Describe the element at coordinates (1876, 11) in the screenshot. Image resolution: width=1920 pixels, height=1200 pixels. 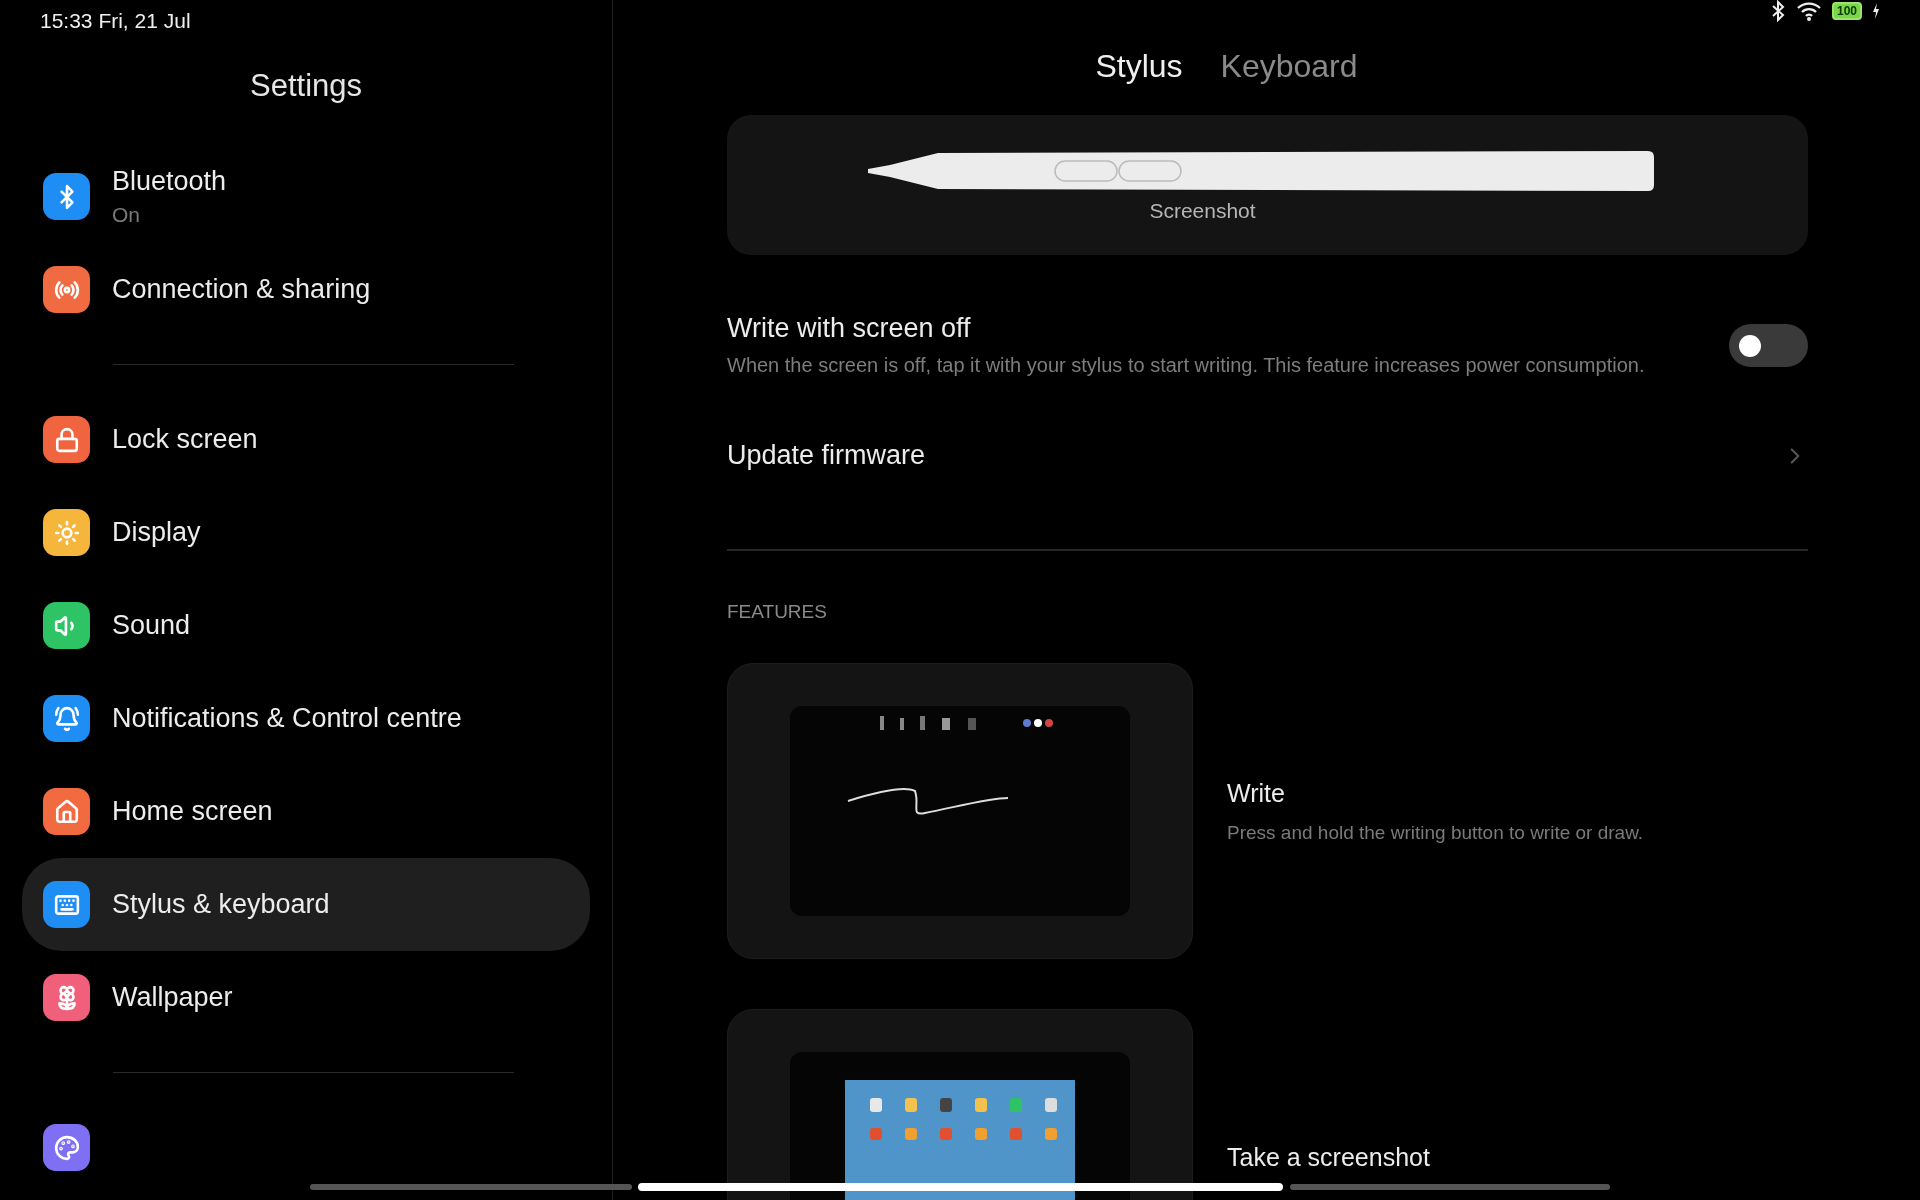
I see `charging-icon` at that location.